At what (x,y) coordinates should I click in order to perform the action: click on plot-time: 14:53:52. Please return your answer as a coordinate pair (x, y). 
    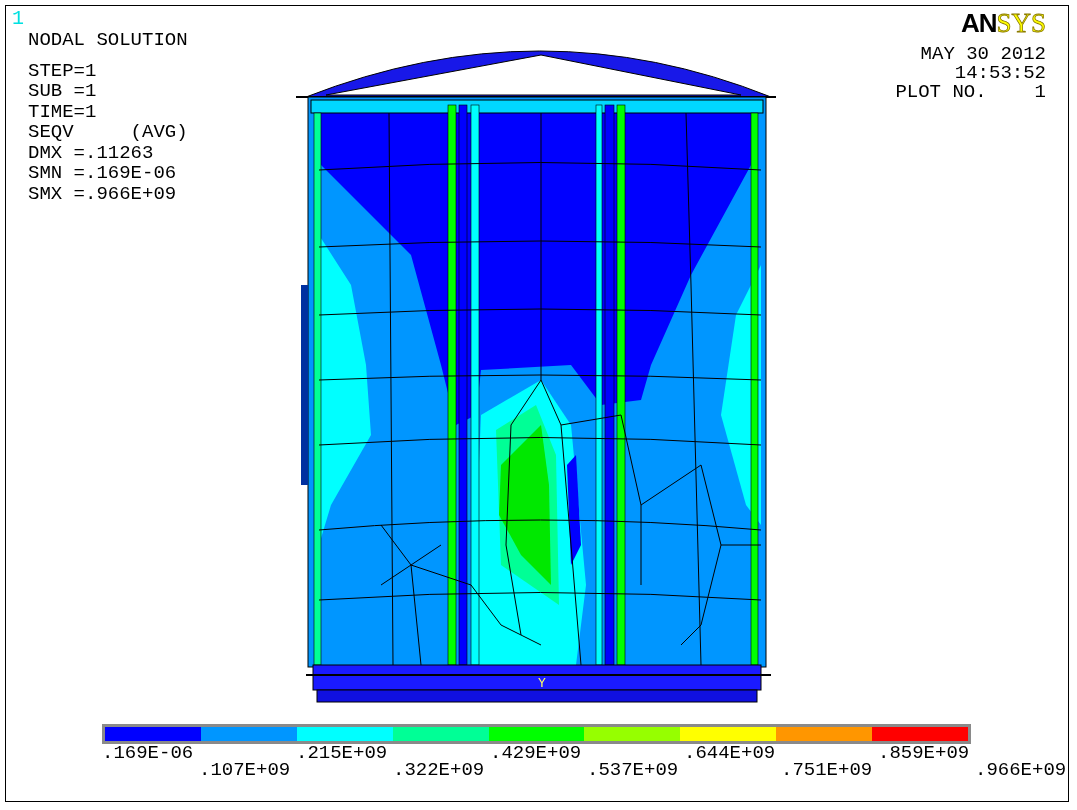
    Looking at the image, I should click on (1000, 73).